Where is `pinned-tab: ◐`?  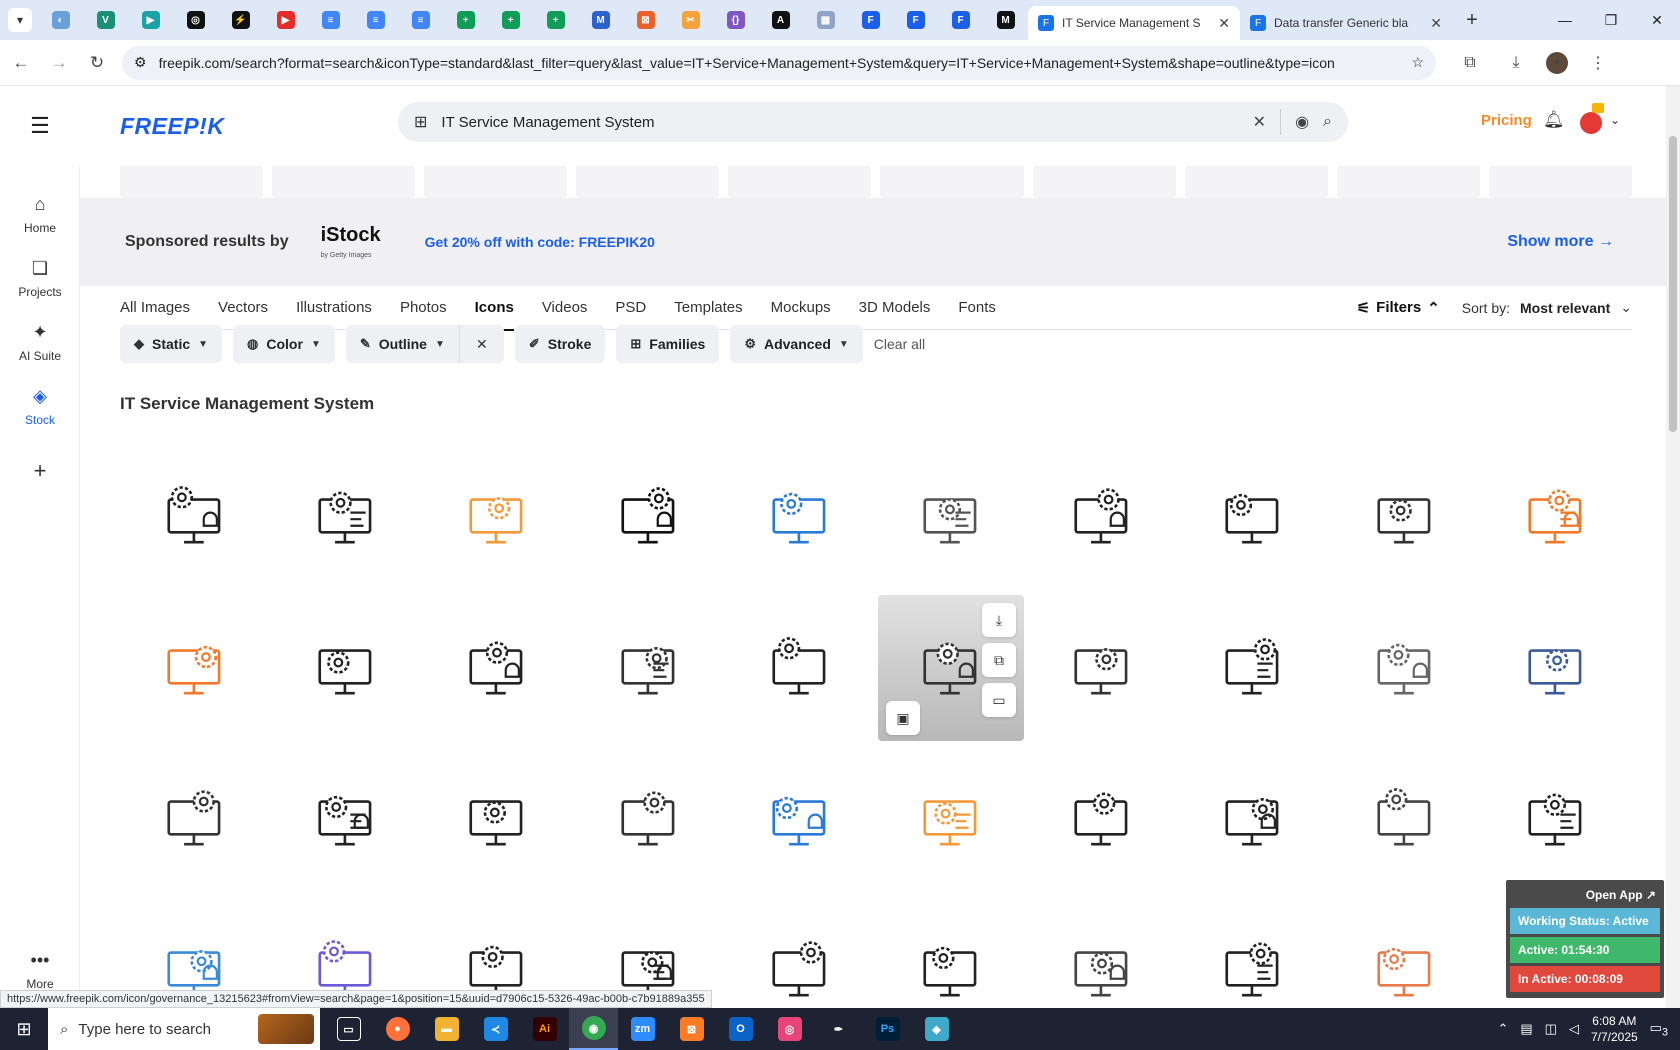 pinned-tab: ◐ is located at coordinates (60, 20).